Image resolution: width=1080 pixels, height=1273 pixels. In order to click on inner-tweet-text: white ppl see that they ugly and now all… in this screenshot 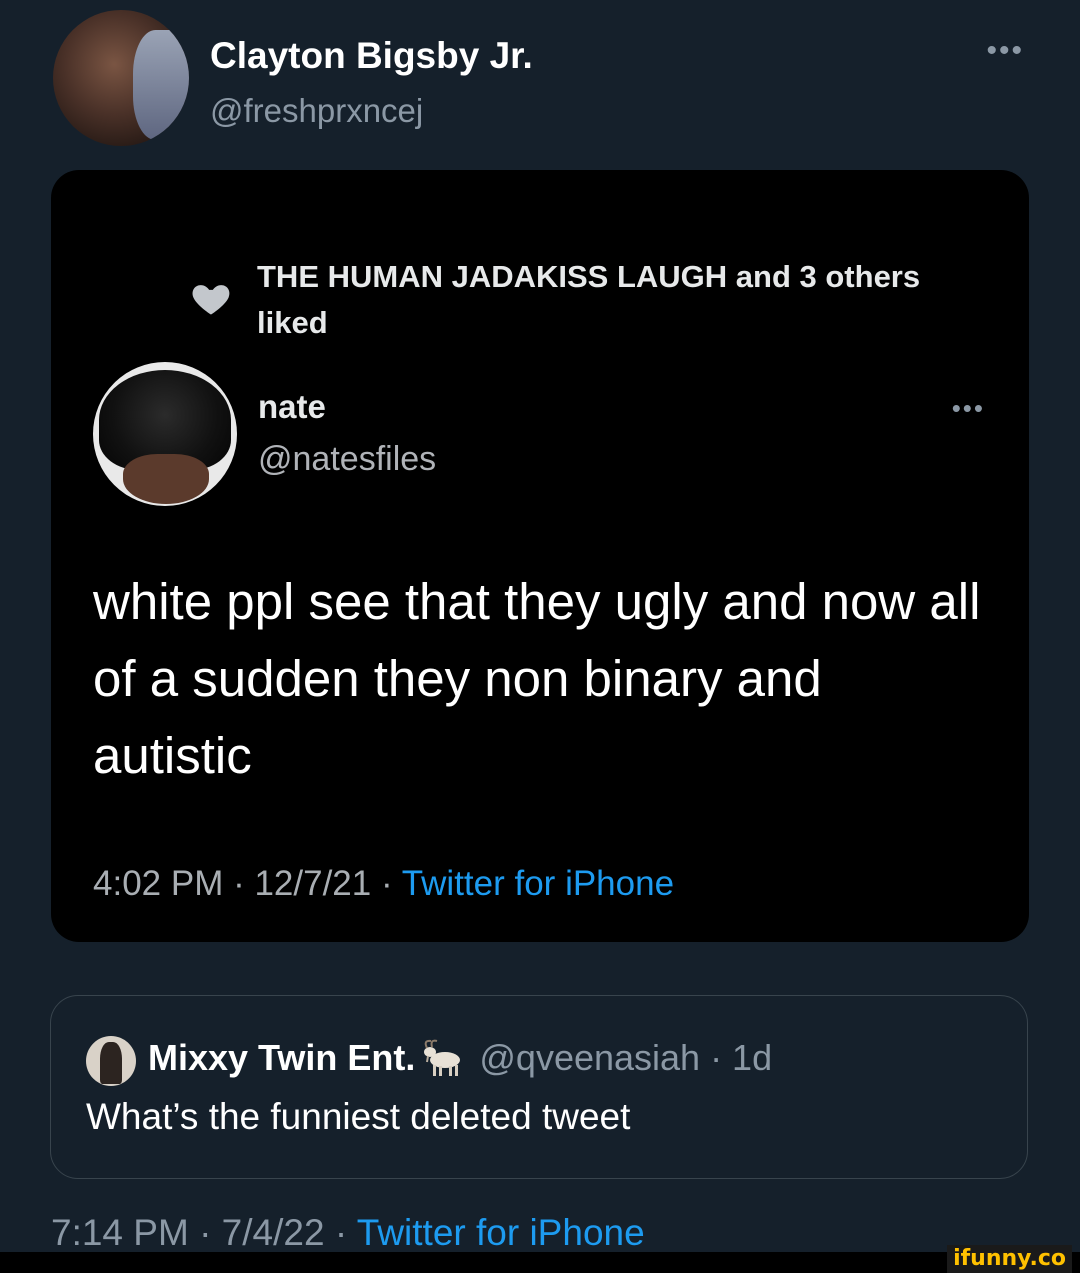, I will do `click(537, 678)`.